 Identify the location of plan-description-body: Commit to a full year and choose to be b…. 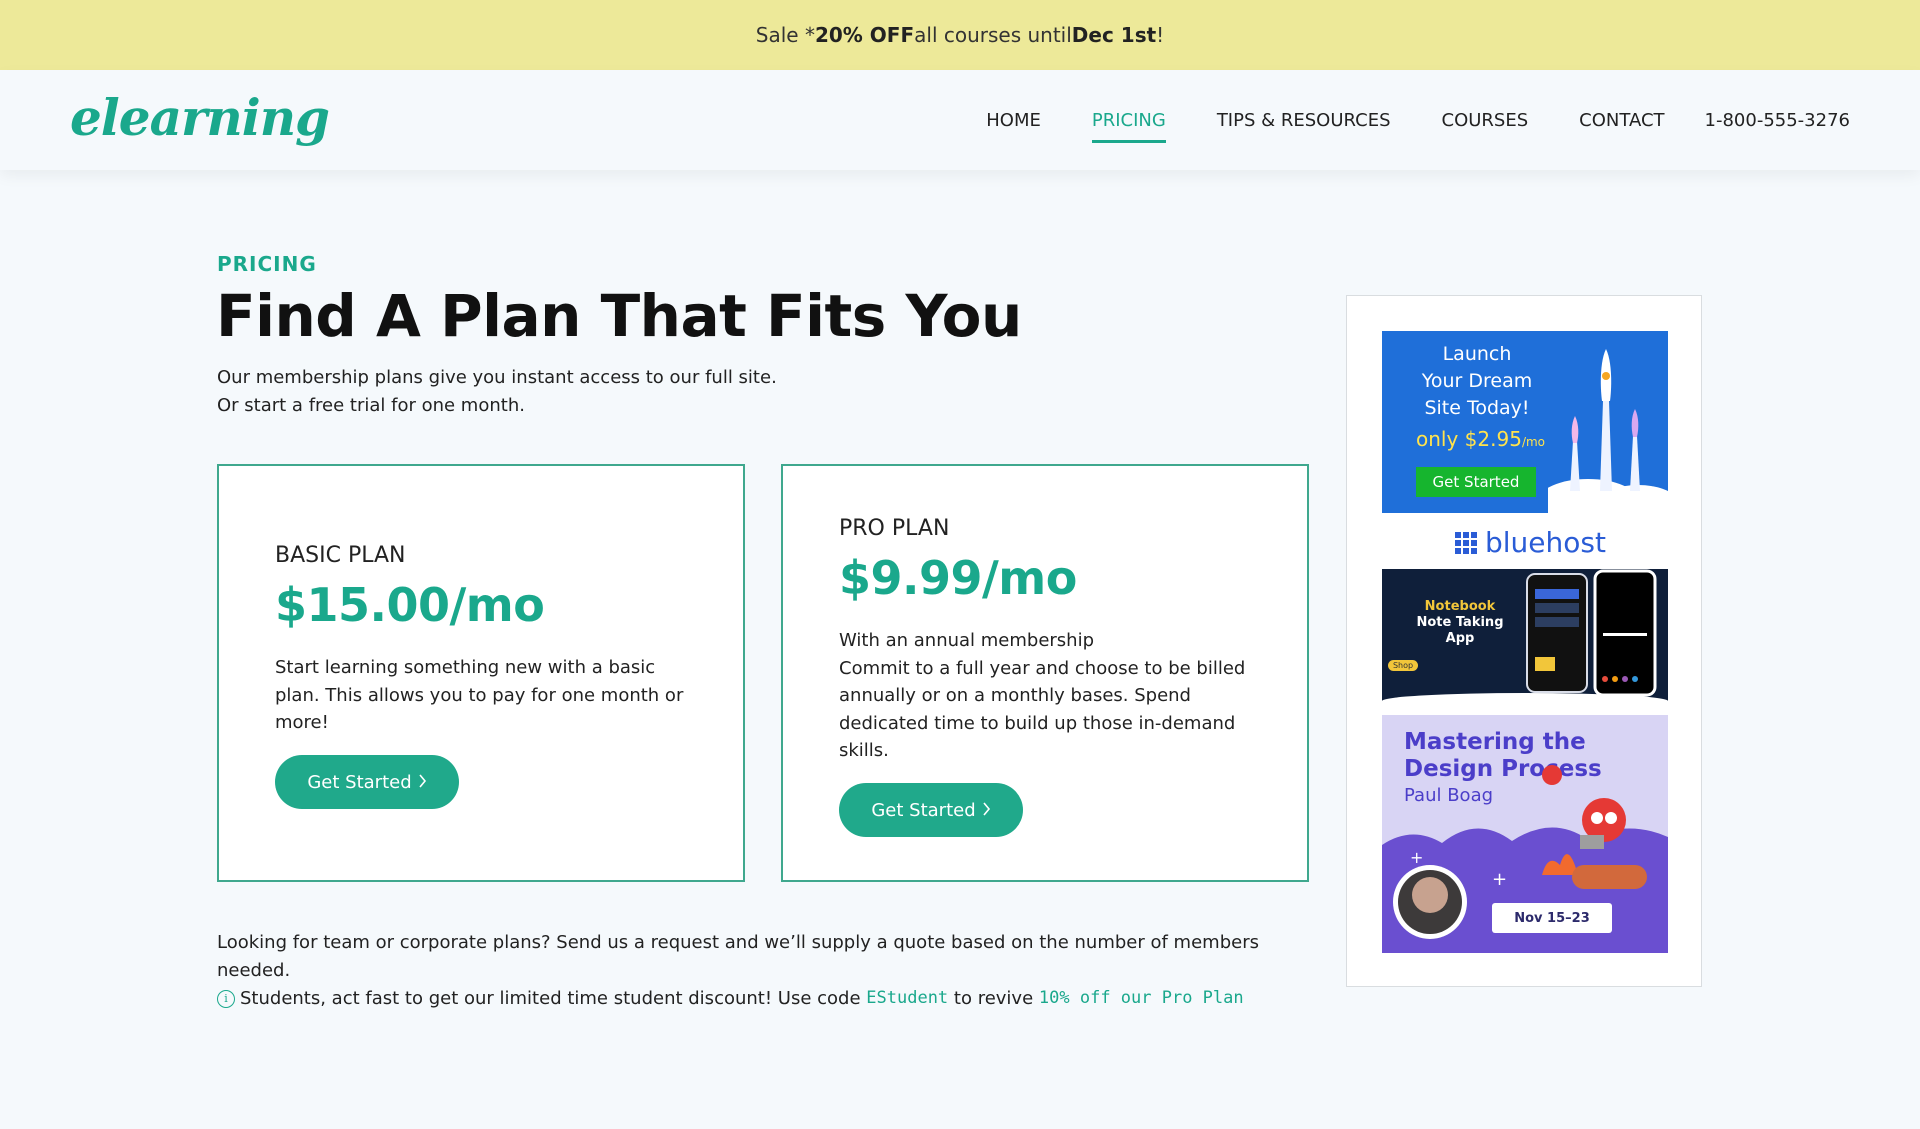
(1042, 709).